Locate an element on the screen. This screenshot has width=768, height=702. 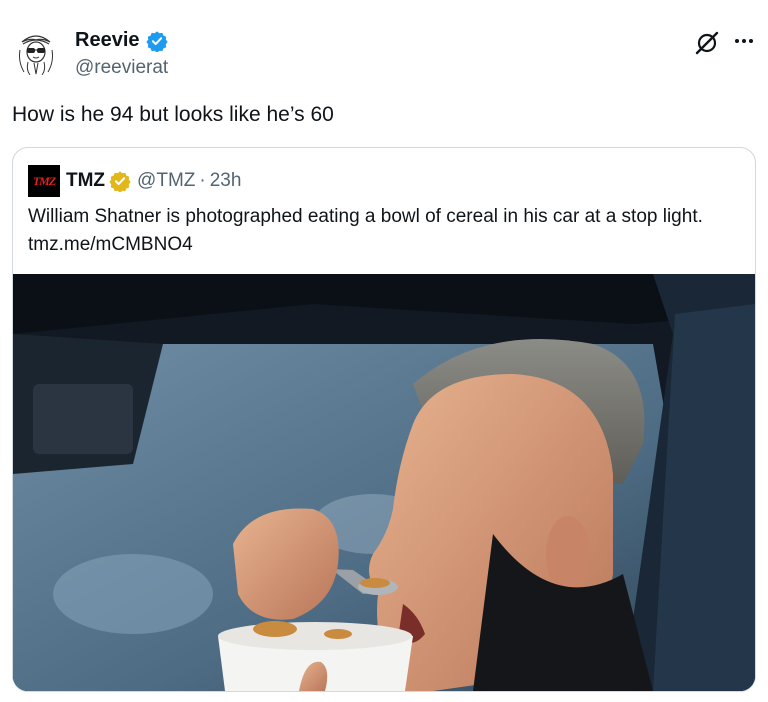
author-handle: @reevierat is located at coordinates (121, 68).